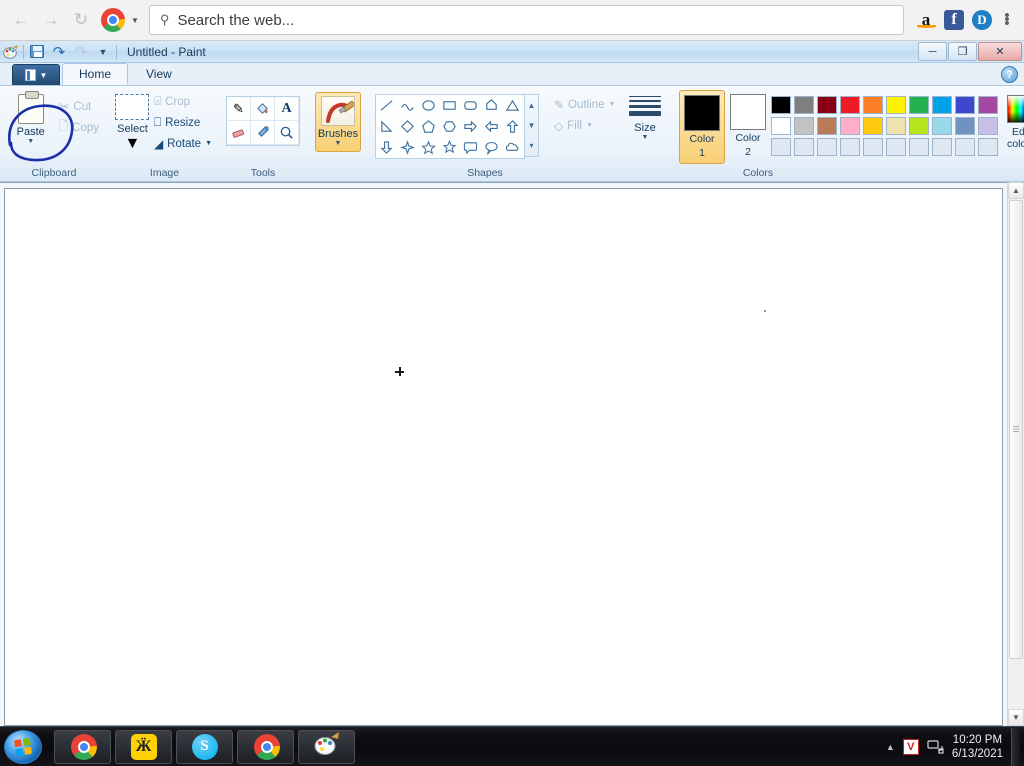 The width and height of the screenshot is (1024, 766). I want to click on help-button: ?, so click(1009, 74).